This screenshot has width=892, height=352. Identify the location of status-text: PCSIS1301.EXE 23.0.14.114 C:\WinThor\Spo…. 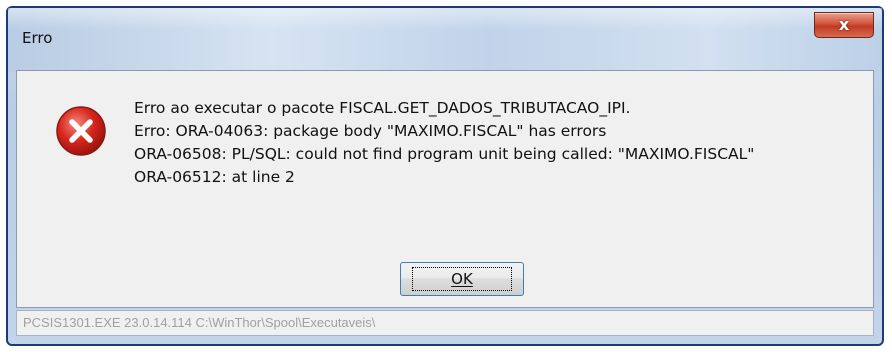
(199, 322).